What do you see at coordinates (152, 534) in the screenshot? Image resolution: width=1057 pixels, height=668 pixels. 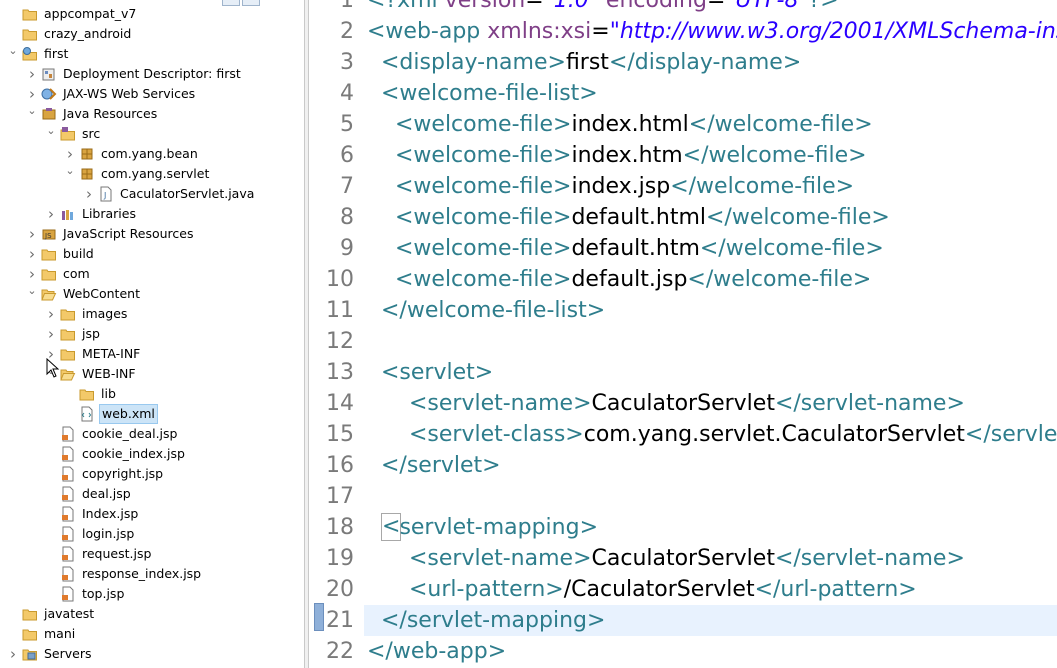 I see `tree-item-login-jsp: login.jsp` at bounding box center [152, 534].